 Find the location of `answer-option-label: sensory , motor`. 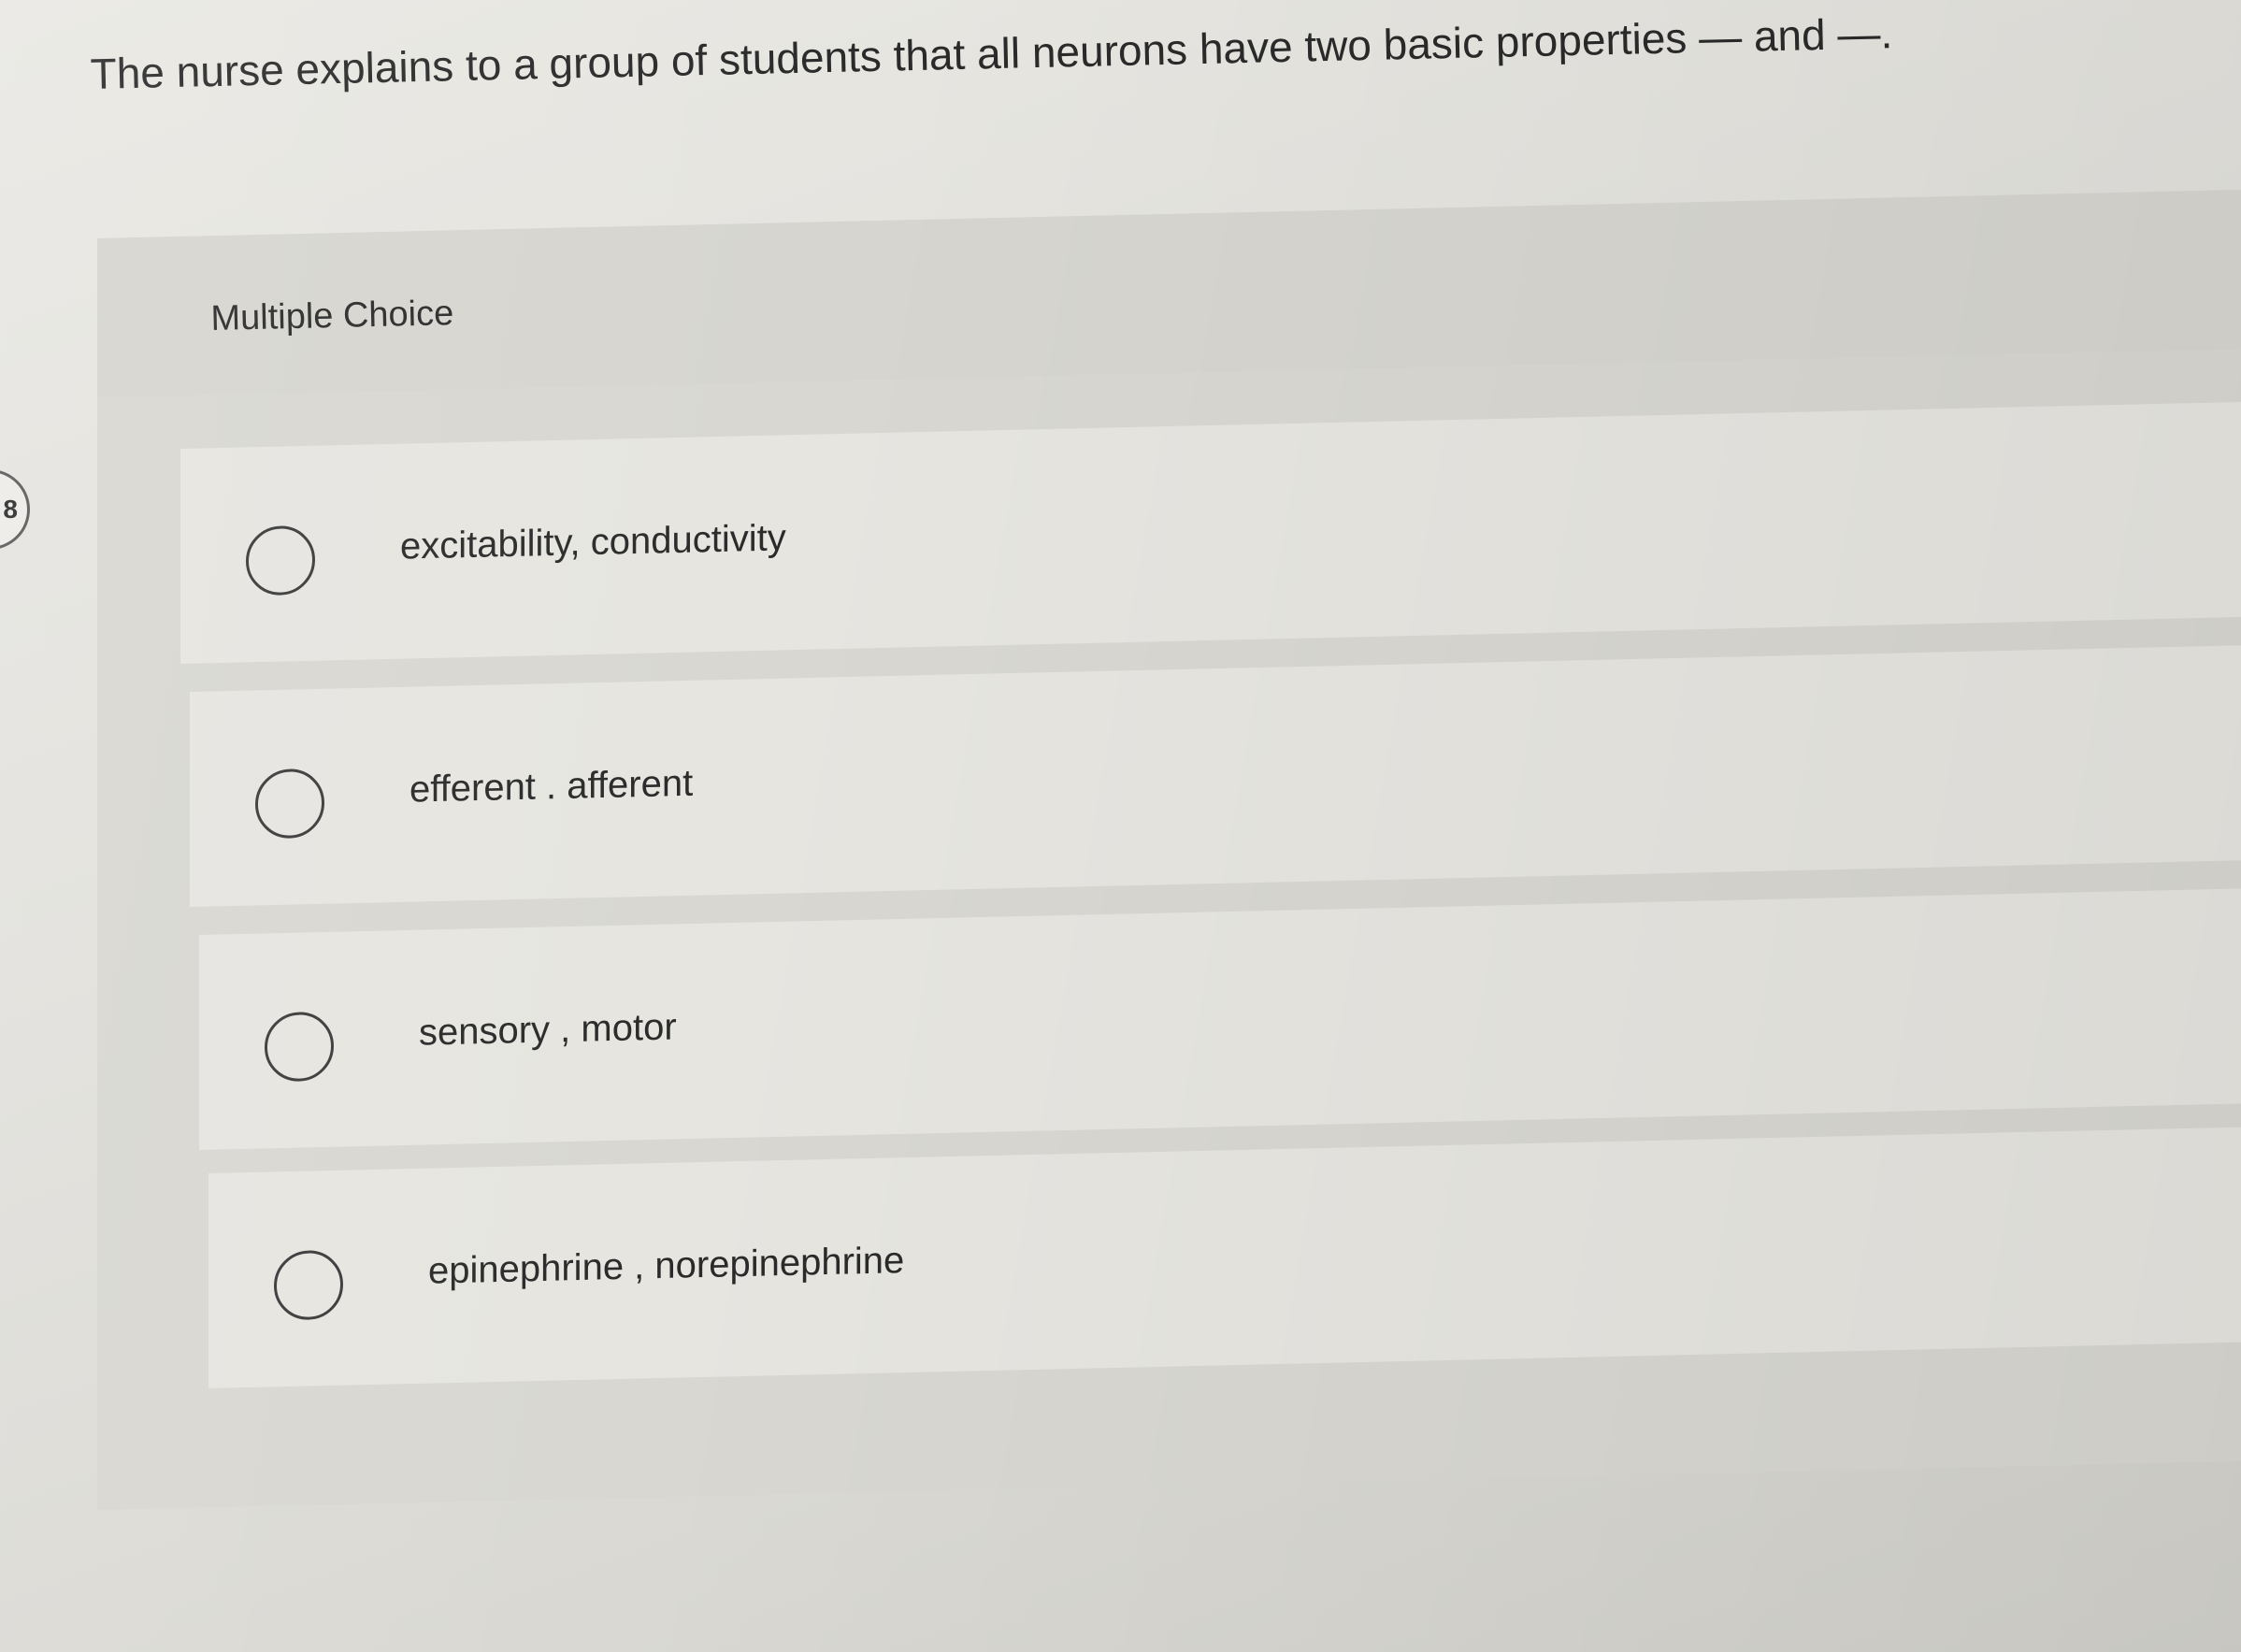

answer-option-label: sensory , motor is located at coordinates (548, 1030).